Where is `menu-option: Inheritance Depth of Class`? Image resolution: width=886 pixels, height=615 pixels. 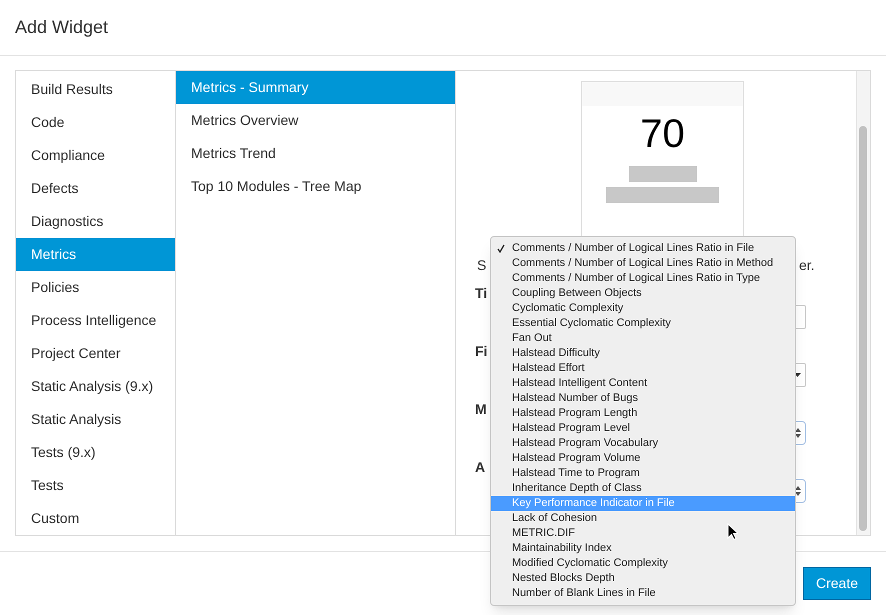
menu-option: Inheritance Depth of Class is located at coordinates (643, 488).